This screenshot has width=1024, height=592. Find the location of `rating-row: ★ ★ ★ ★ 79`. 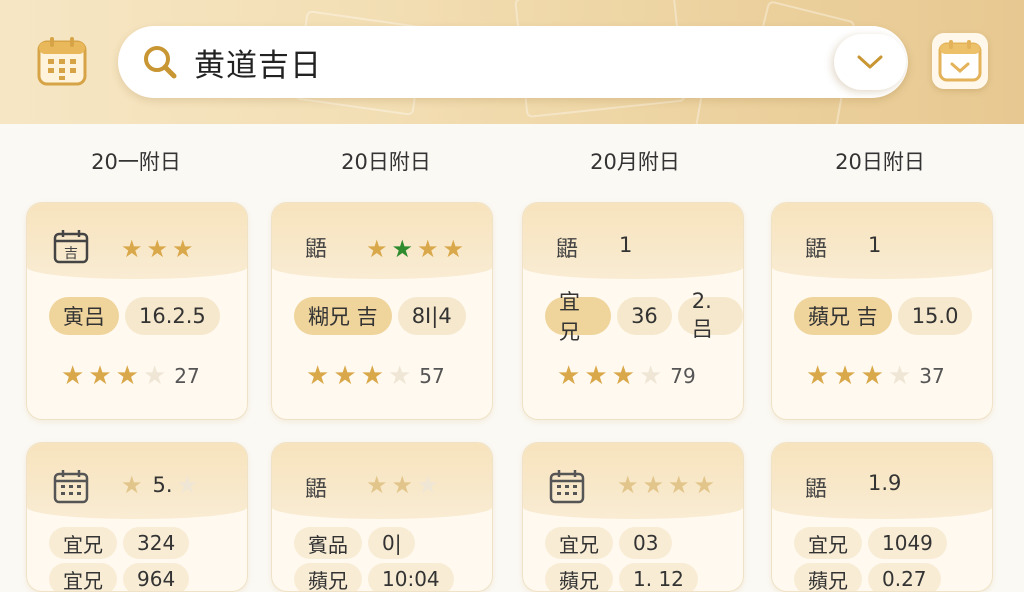

rating-row: ★ ★ ★ ★ 79 is located at coordinates (626, 376).